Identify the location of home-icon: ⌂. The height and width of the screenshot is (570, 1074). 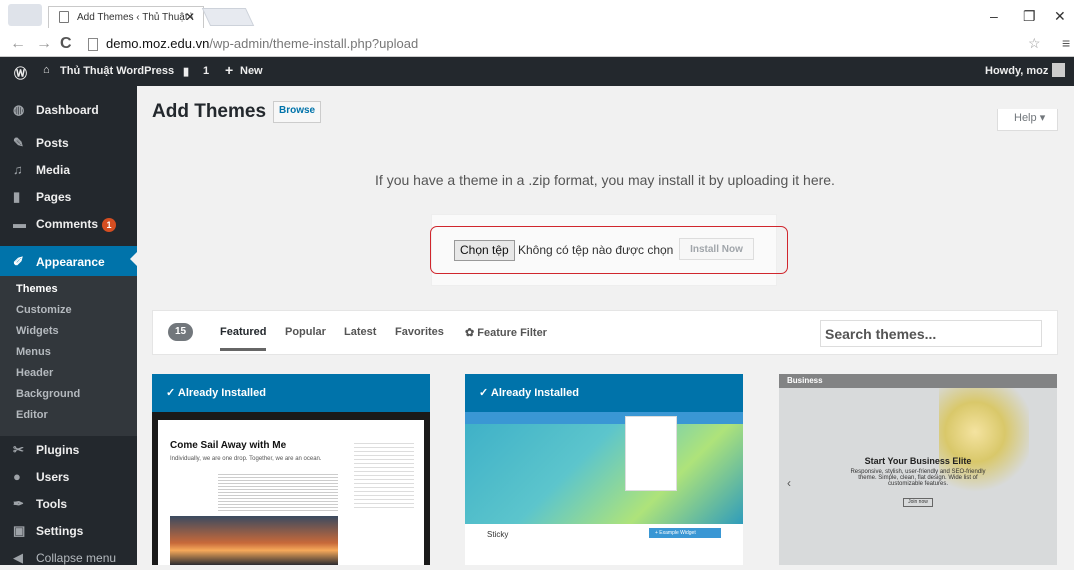
(46, 70).